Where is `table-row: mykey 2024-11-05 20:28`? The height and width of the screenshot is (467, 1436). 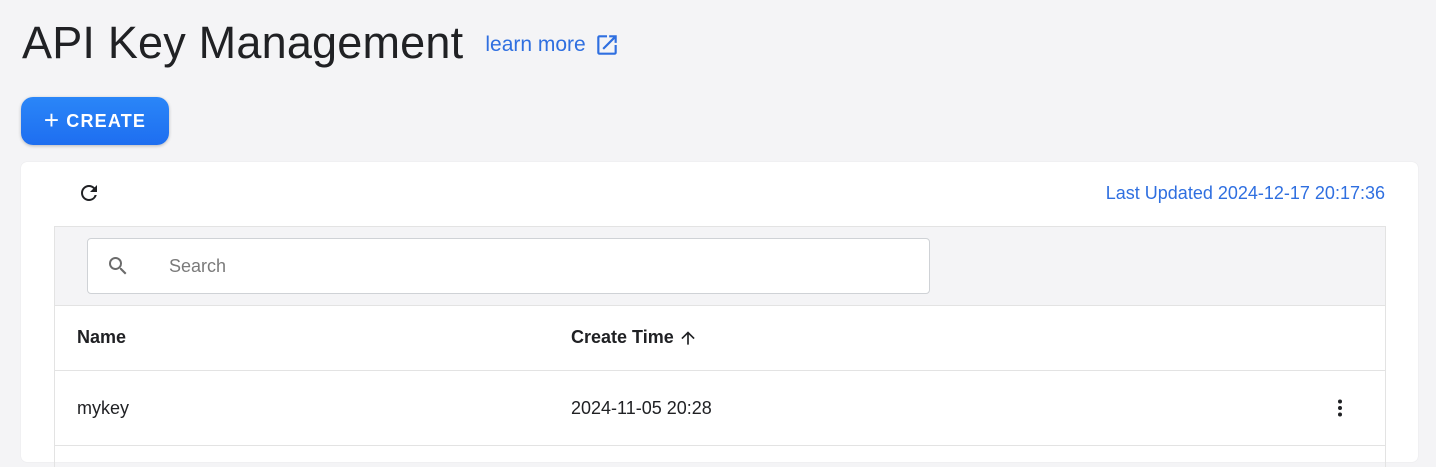
table-row: mykey 2024-11-05 20:28 is located at coordinates (720, 408).